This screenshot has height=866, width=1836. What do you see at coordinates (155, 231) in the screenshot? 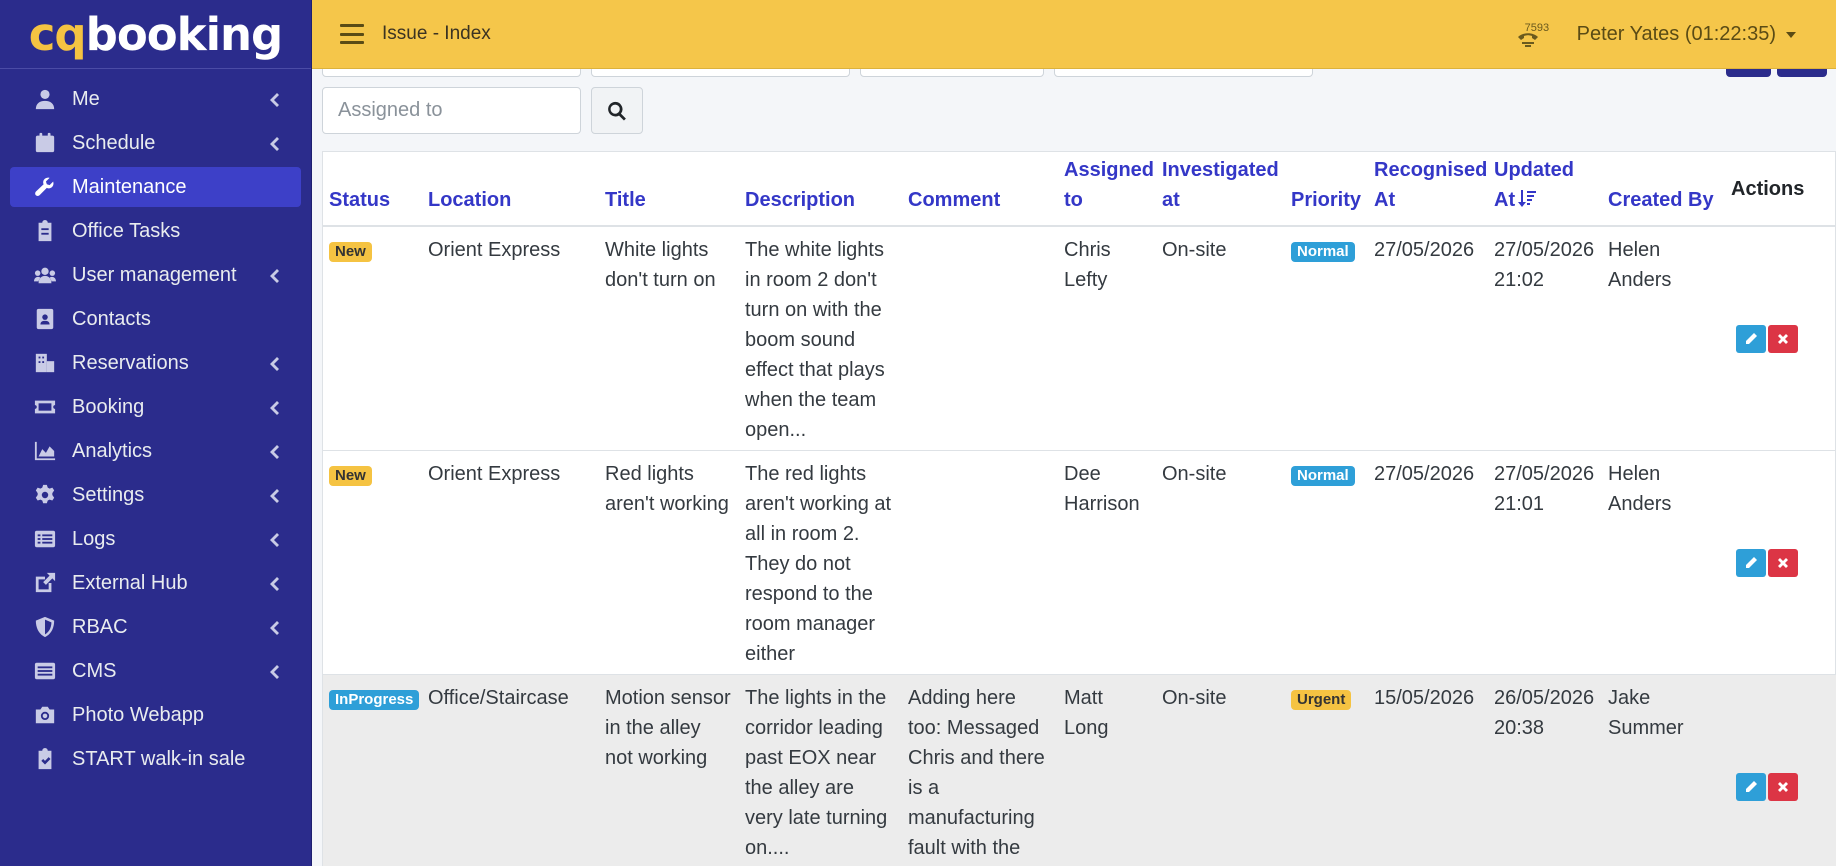
I see `sidebar-item-office-tasks: Office Tasks` at bounding box center [155, 231].